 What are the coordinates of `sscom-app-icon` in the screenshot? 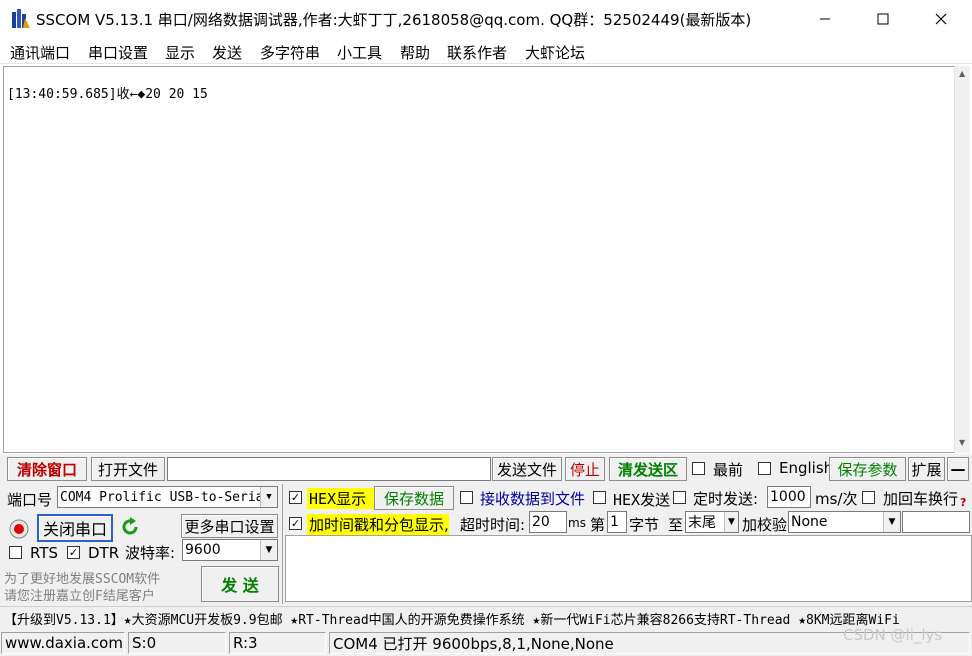 It's located at (21, 18).